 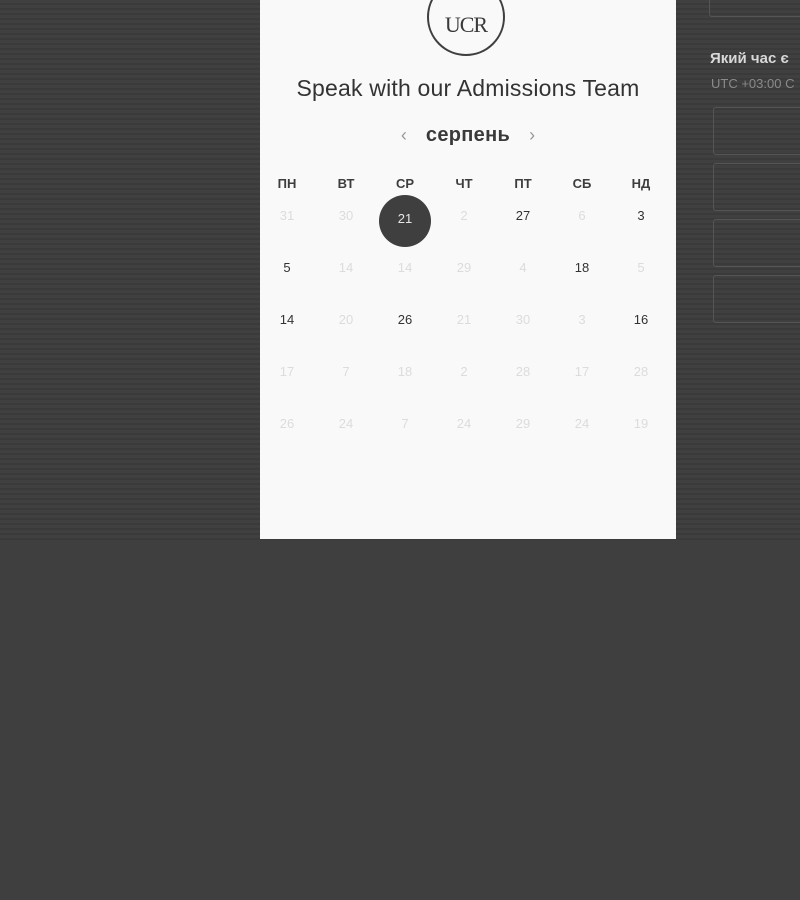 I want to click on month-navigation: ‹ серпень ›, so click(x=468, y=135).